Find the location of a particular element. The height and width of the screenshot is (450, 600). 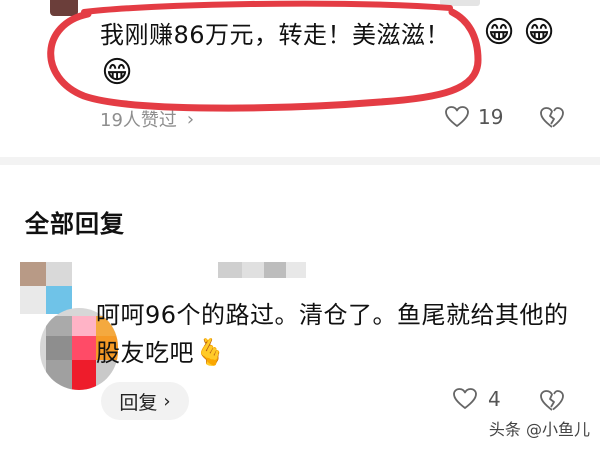

watermark-text: 头条 @小鱼儿 is located at coordinates (539, 429).